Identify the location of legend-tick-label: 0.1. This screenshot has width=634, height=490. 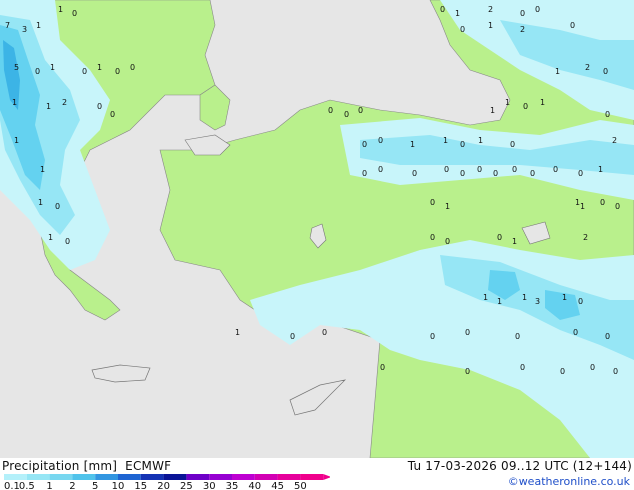
(12, 485).